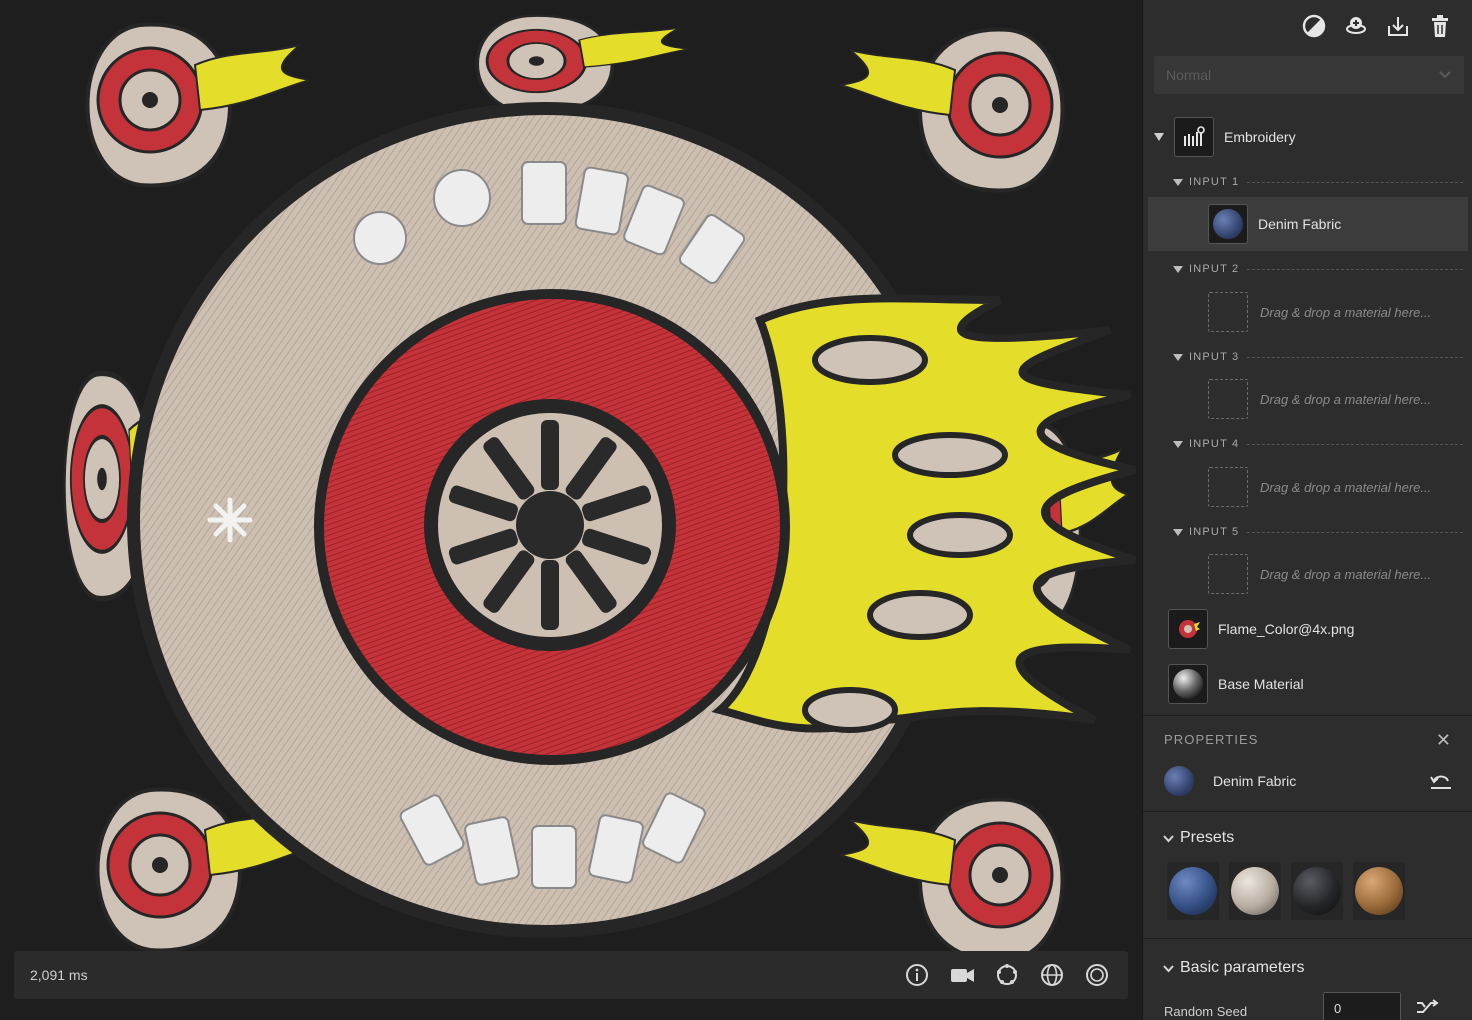 Image resolution: width=1472 pixels, height=1020 pixels. Describe the element at coordinates (1206, 1011) in the screenshot. I see `random-seed-label: Random Seed` at that location.